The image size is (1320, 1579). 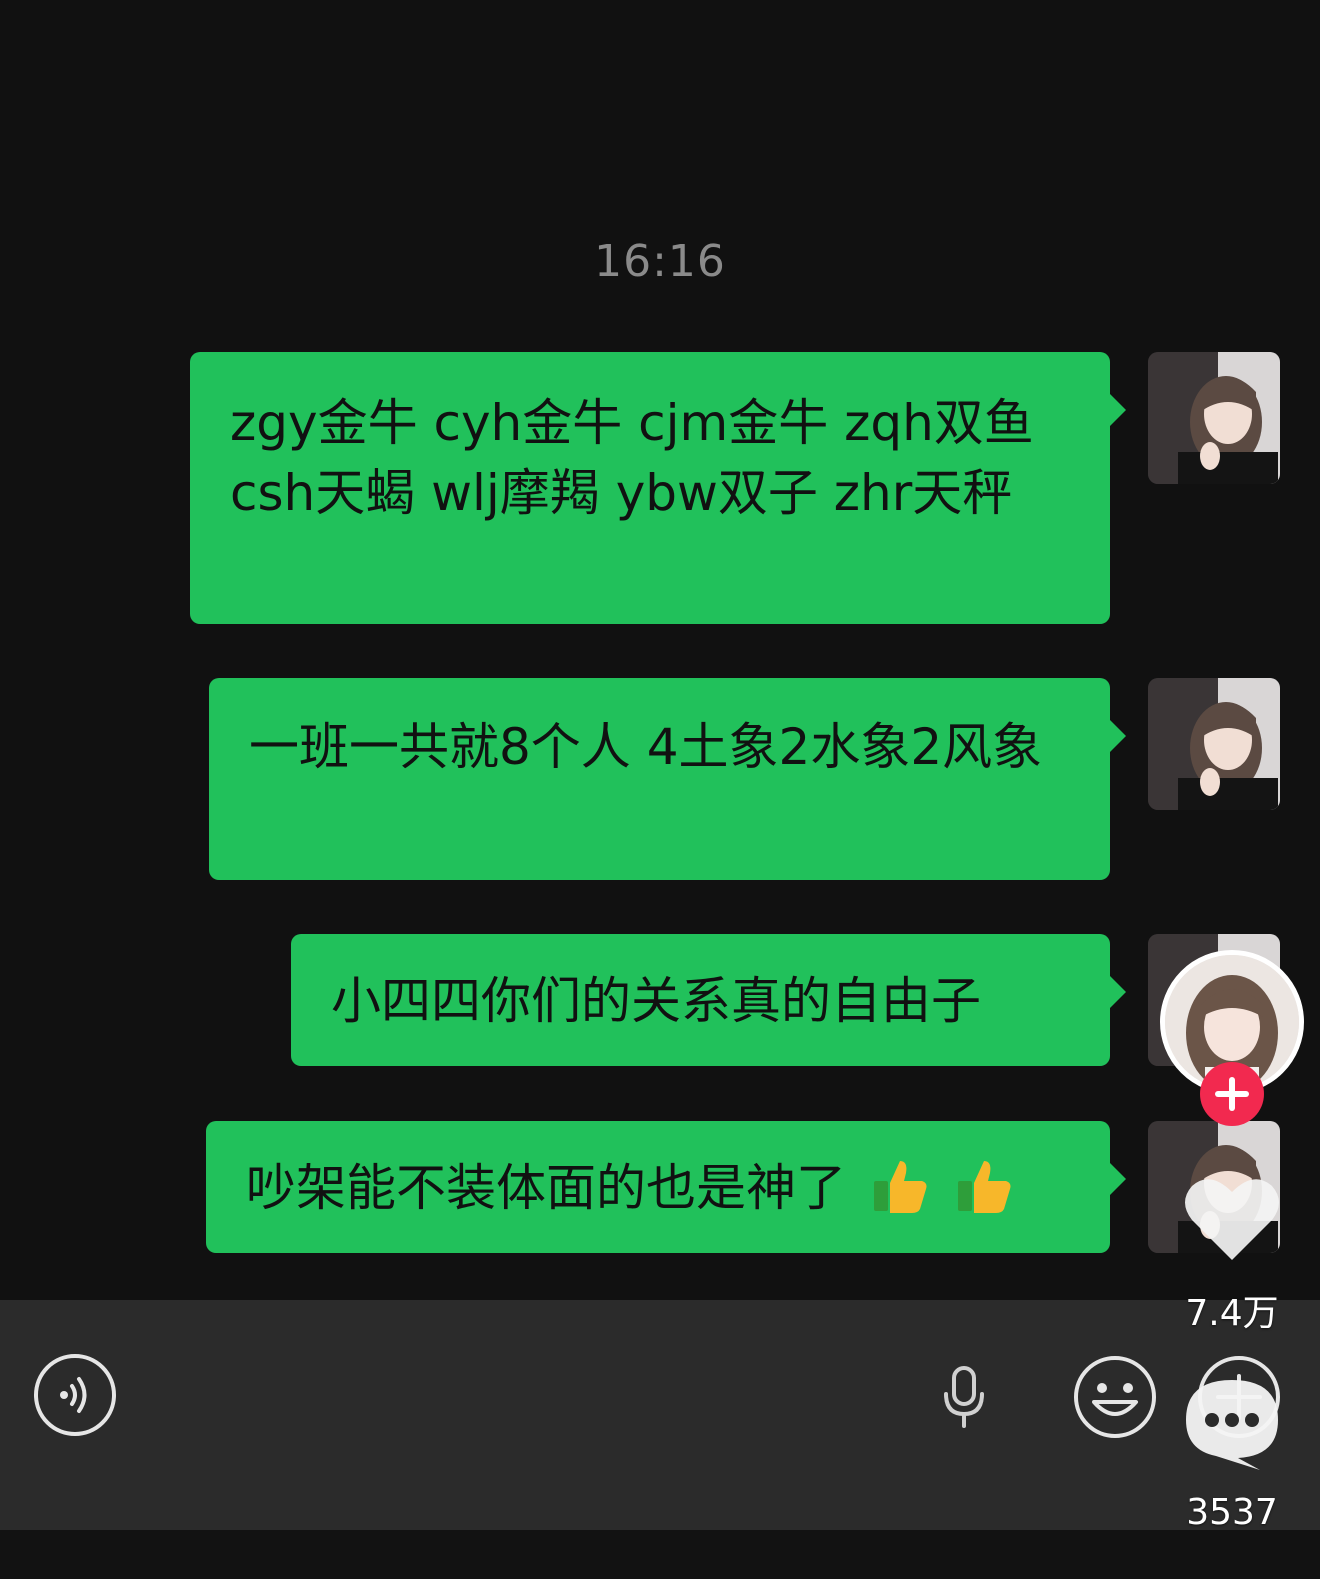 I want to click on message-bubble: 吵架能不装体面的也是神了, so click(x=666, y=1187).